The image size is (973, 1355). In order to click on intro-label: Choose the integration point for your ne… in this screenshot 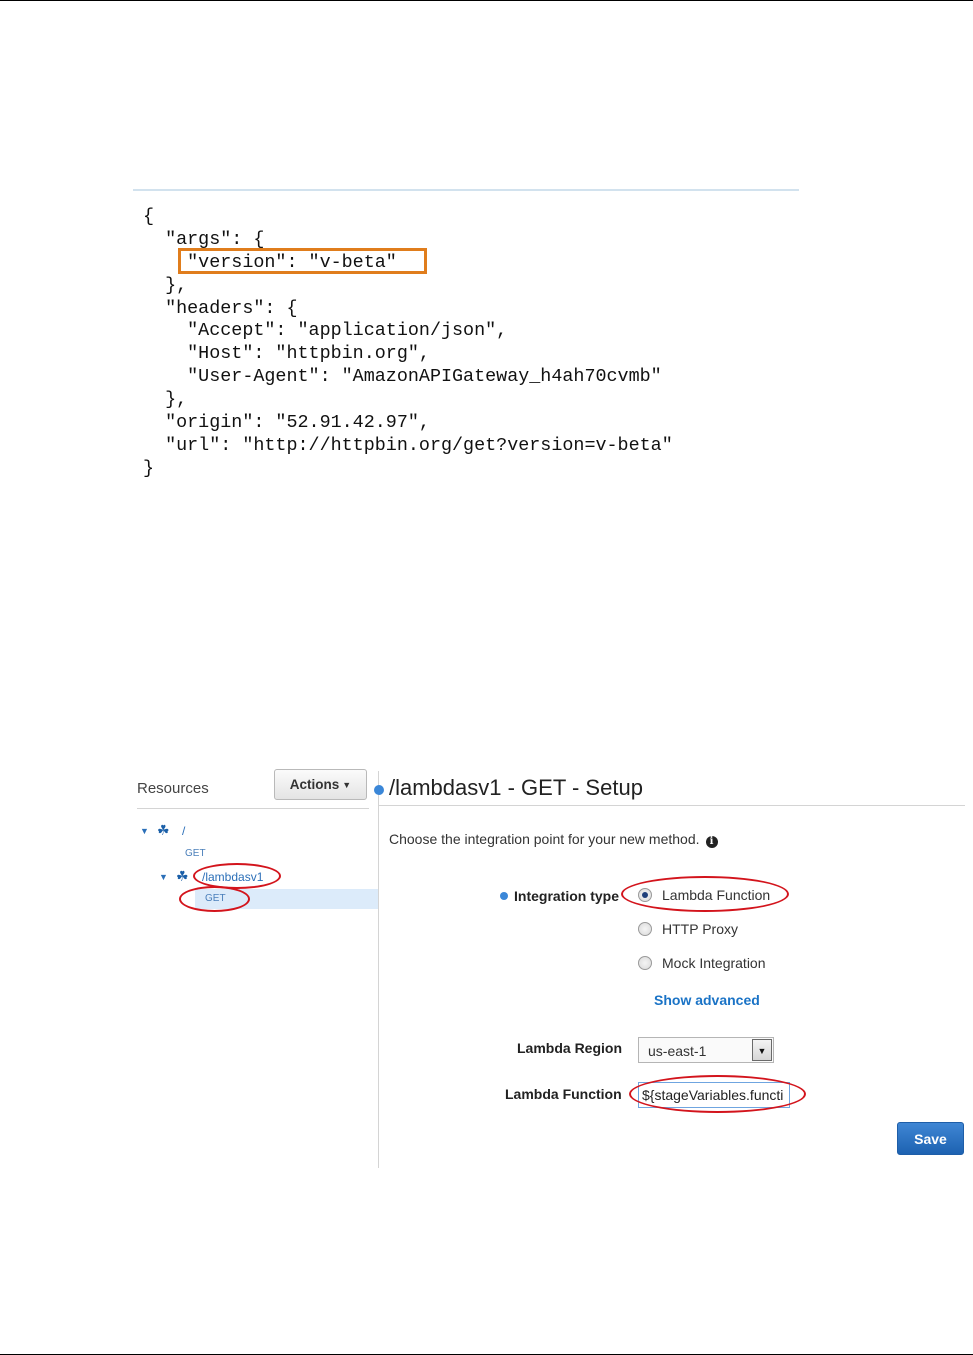, I will do `click(544, 839)`.